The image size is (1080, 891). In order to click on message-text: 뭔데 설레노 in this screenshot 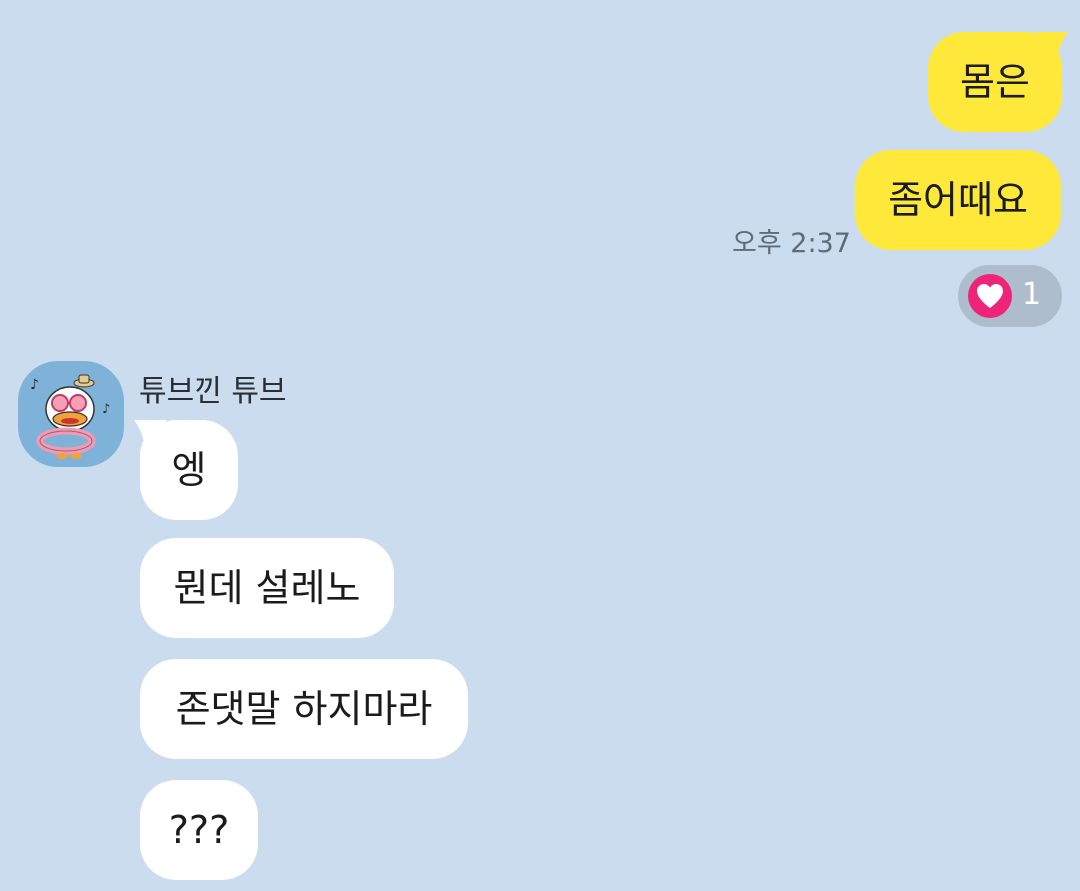, I will do `click(267, 588)`.